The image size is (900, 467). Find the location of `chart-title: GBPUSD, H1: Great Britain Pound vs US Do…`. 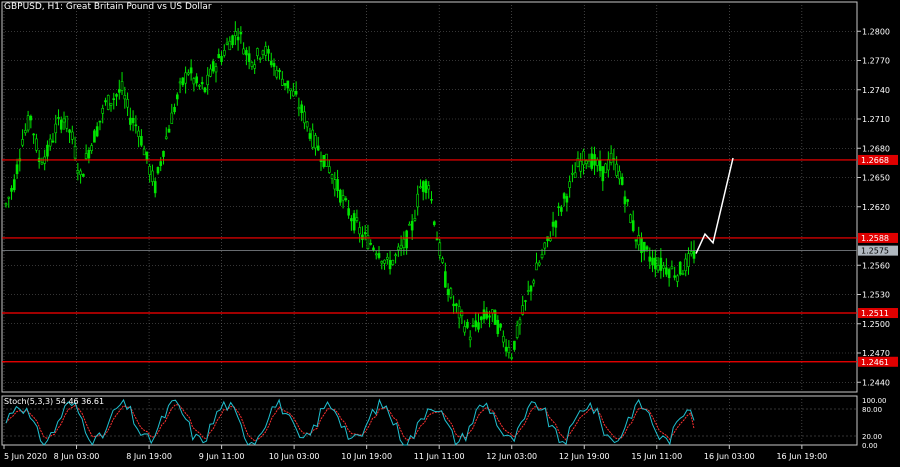

chart-title: GBPUSD, H1: Great Britain Pound vs US Do… is located at coordinates (108, 7).